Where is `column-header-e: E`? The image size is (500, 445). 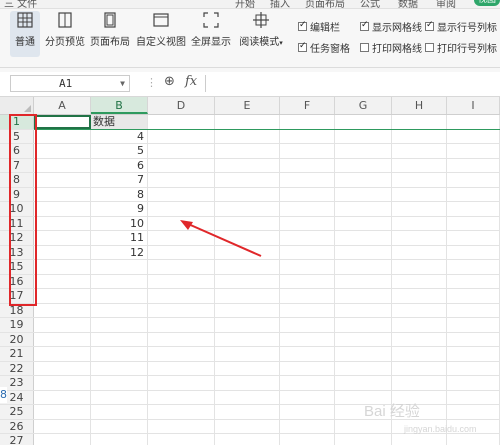 column-header-e: E is located at coordinates (247, 105).